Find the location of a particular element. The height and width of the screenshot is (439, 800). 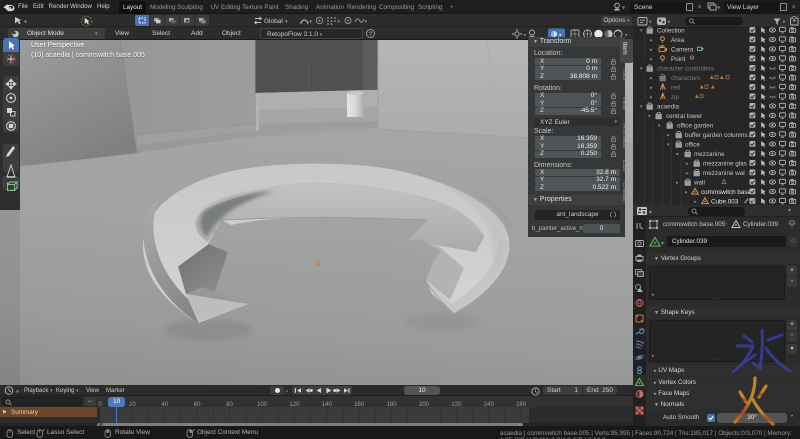

svg-text: mezzanine glas is located at coordinates (725, 164).